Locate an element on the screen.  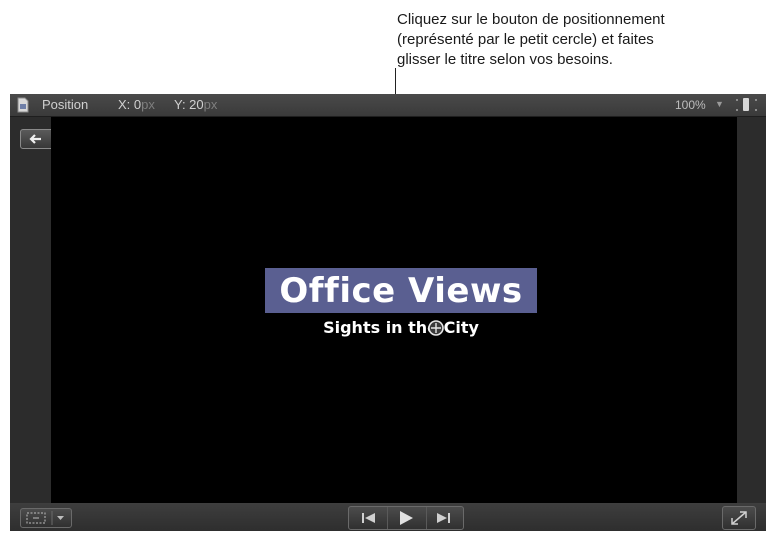
next-button is located at coordinates (444, 518).